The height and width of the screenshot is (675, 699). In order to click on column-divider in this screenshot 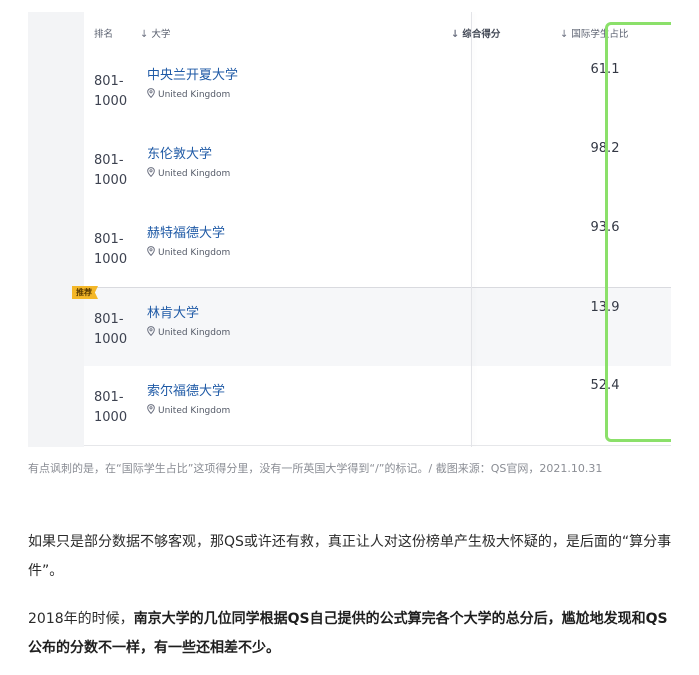, I will do `click(471, 229)`.